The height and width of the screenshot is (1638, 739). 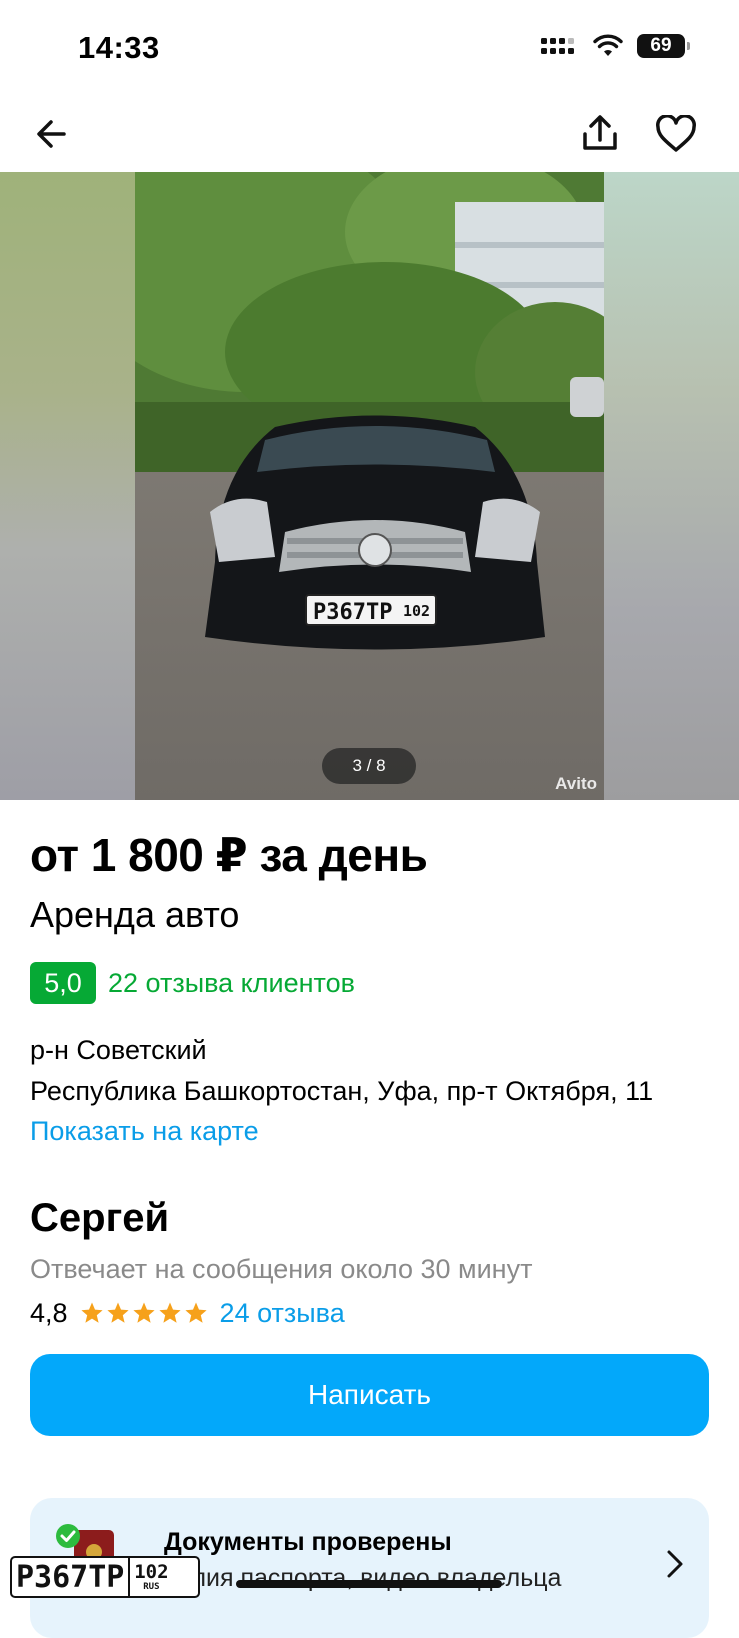 What do you see at coordinates (151, 1572) in the screenshot?
I see `plate-region-code: 102` at bounding box center [151, 1572].